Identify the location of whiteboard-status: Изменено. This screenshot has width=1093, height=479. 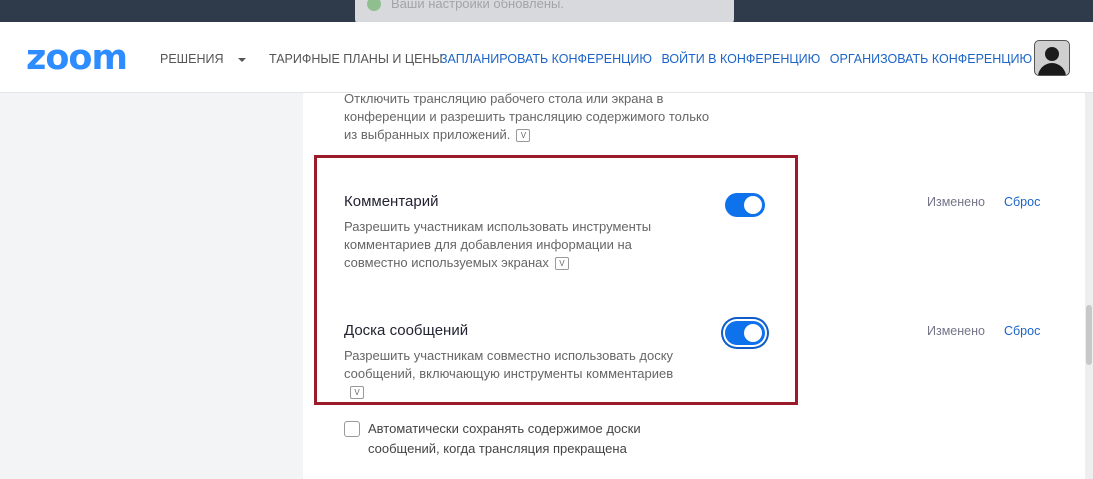
(956, 331).